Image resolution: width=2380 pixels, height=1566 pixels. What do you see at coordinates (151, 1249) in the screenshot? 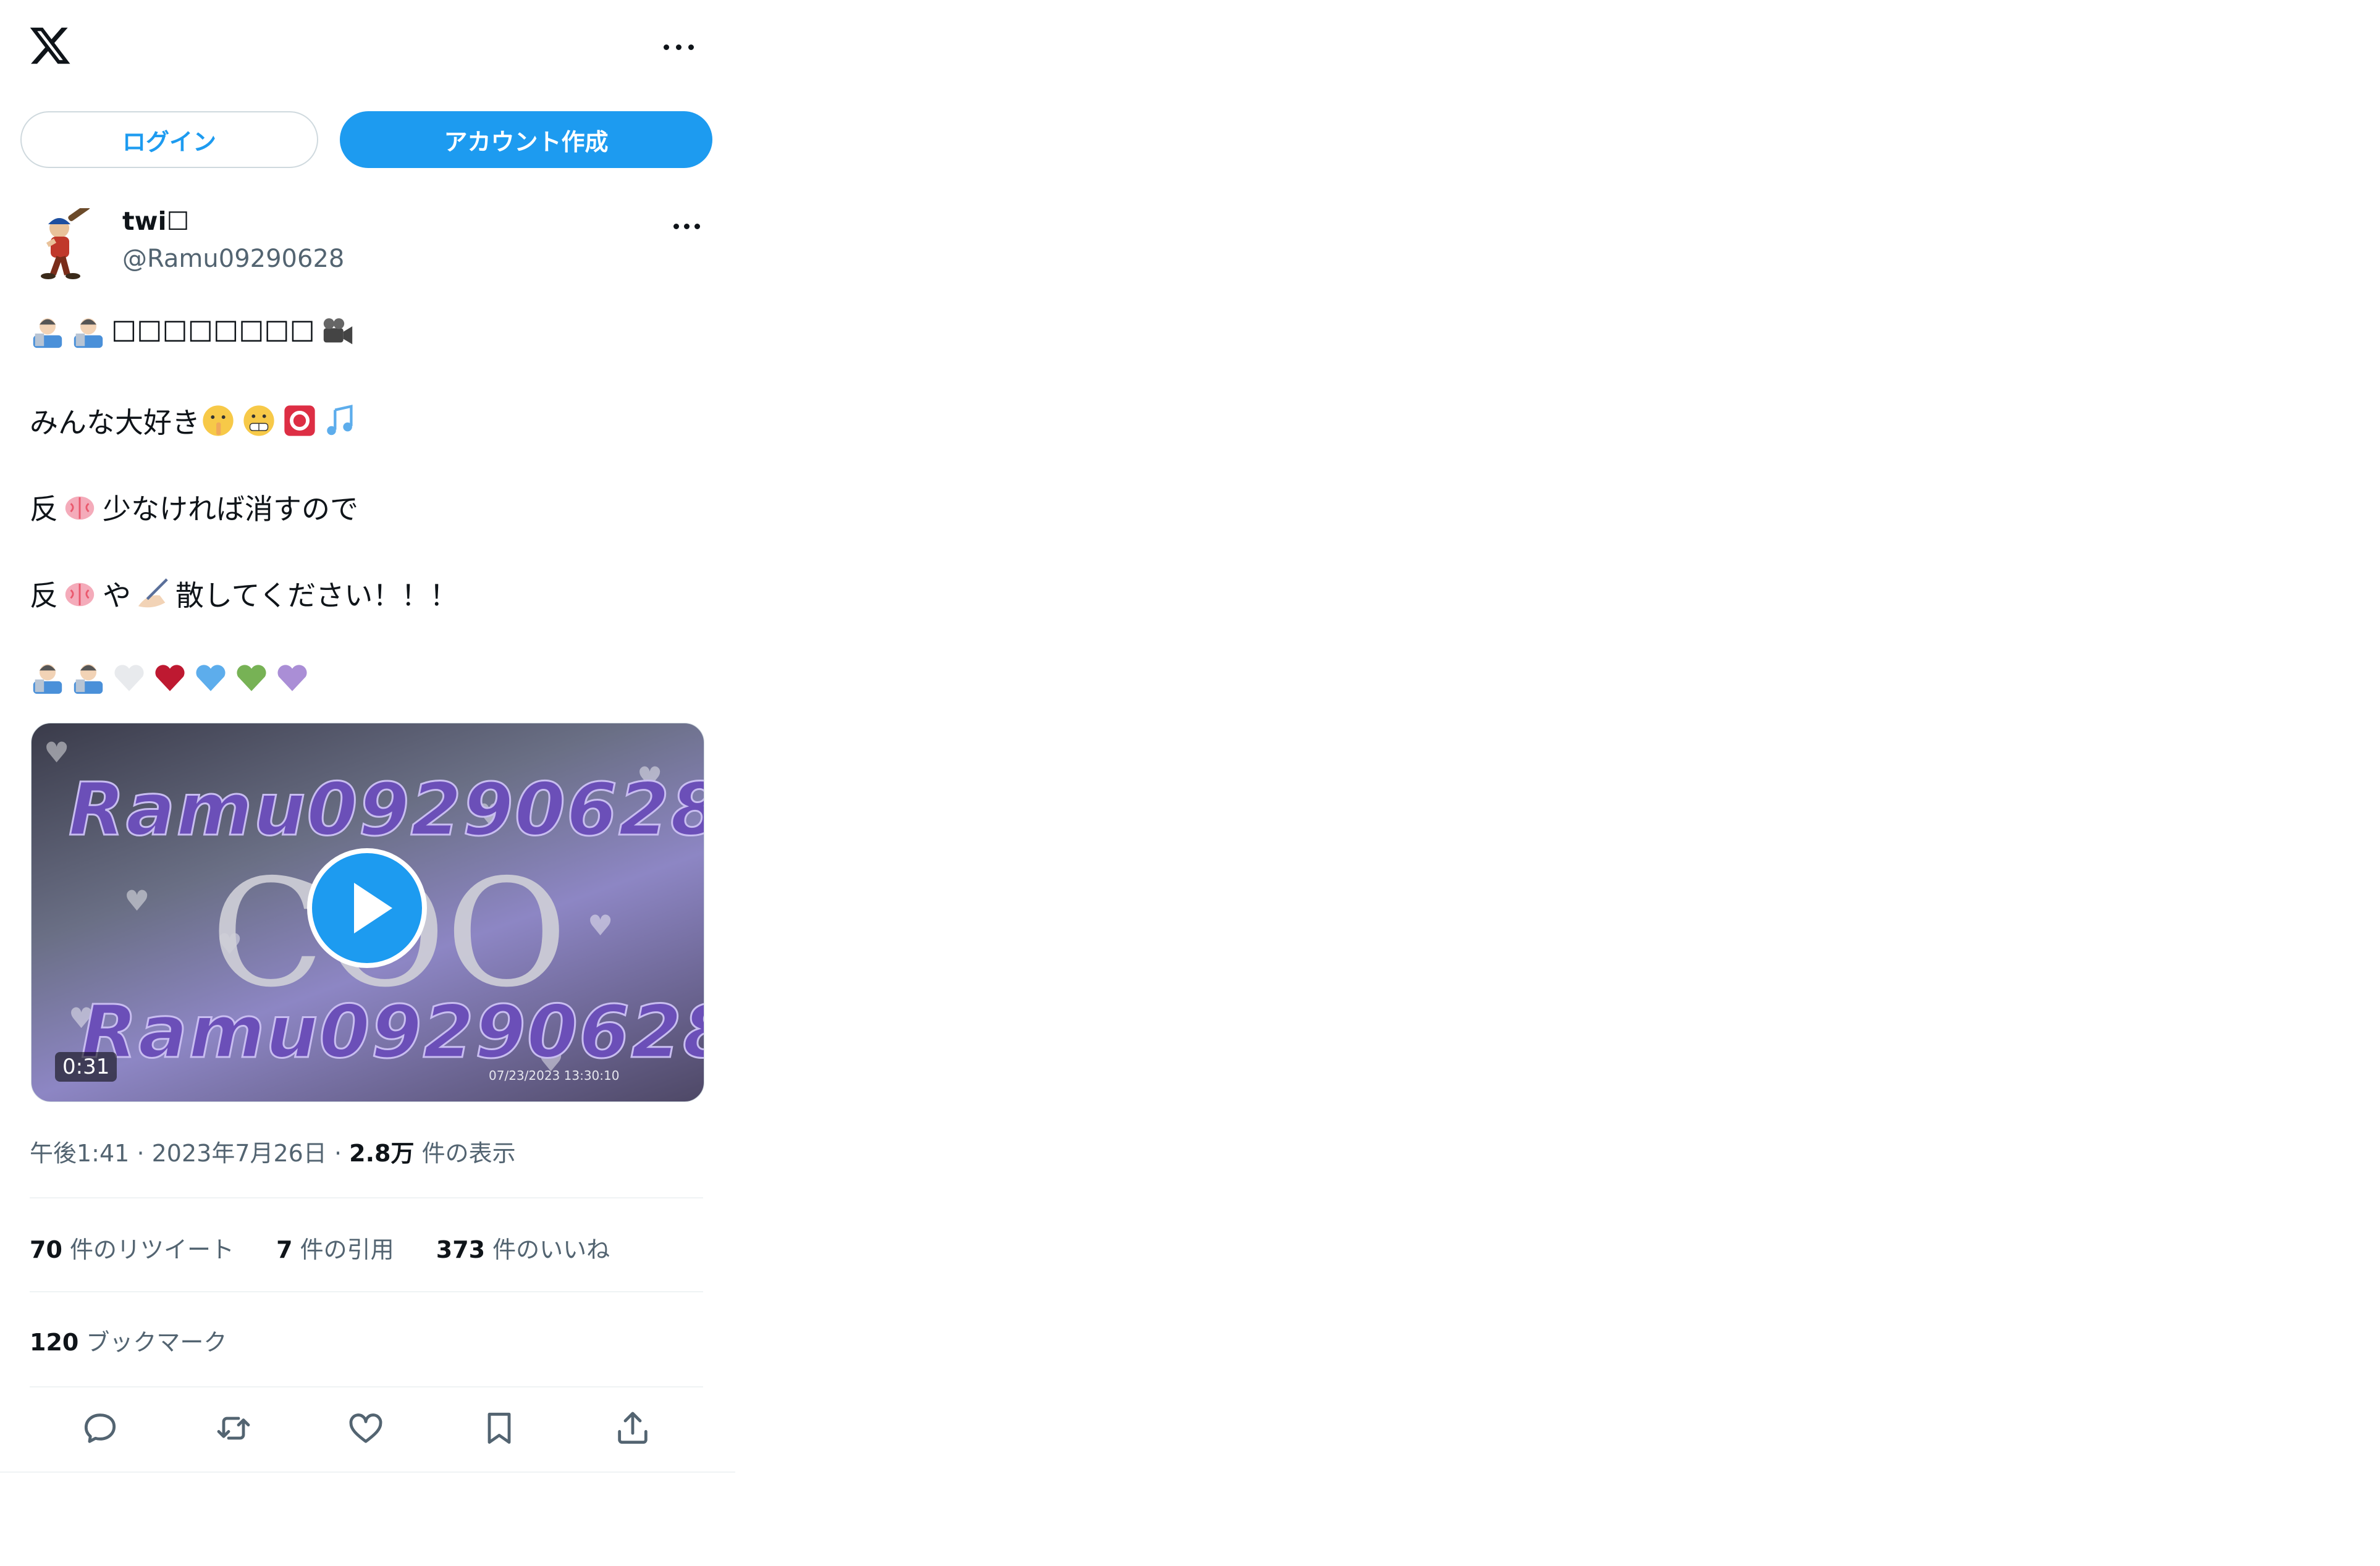
I see `retweets-label: 件のリツイート` at bounding box center [151, 1249].